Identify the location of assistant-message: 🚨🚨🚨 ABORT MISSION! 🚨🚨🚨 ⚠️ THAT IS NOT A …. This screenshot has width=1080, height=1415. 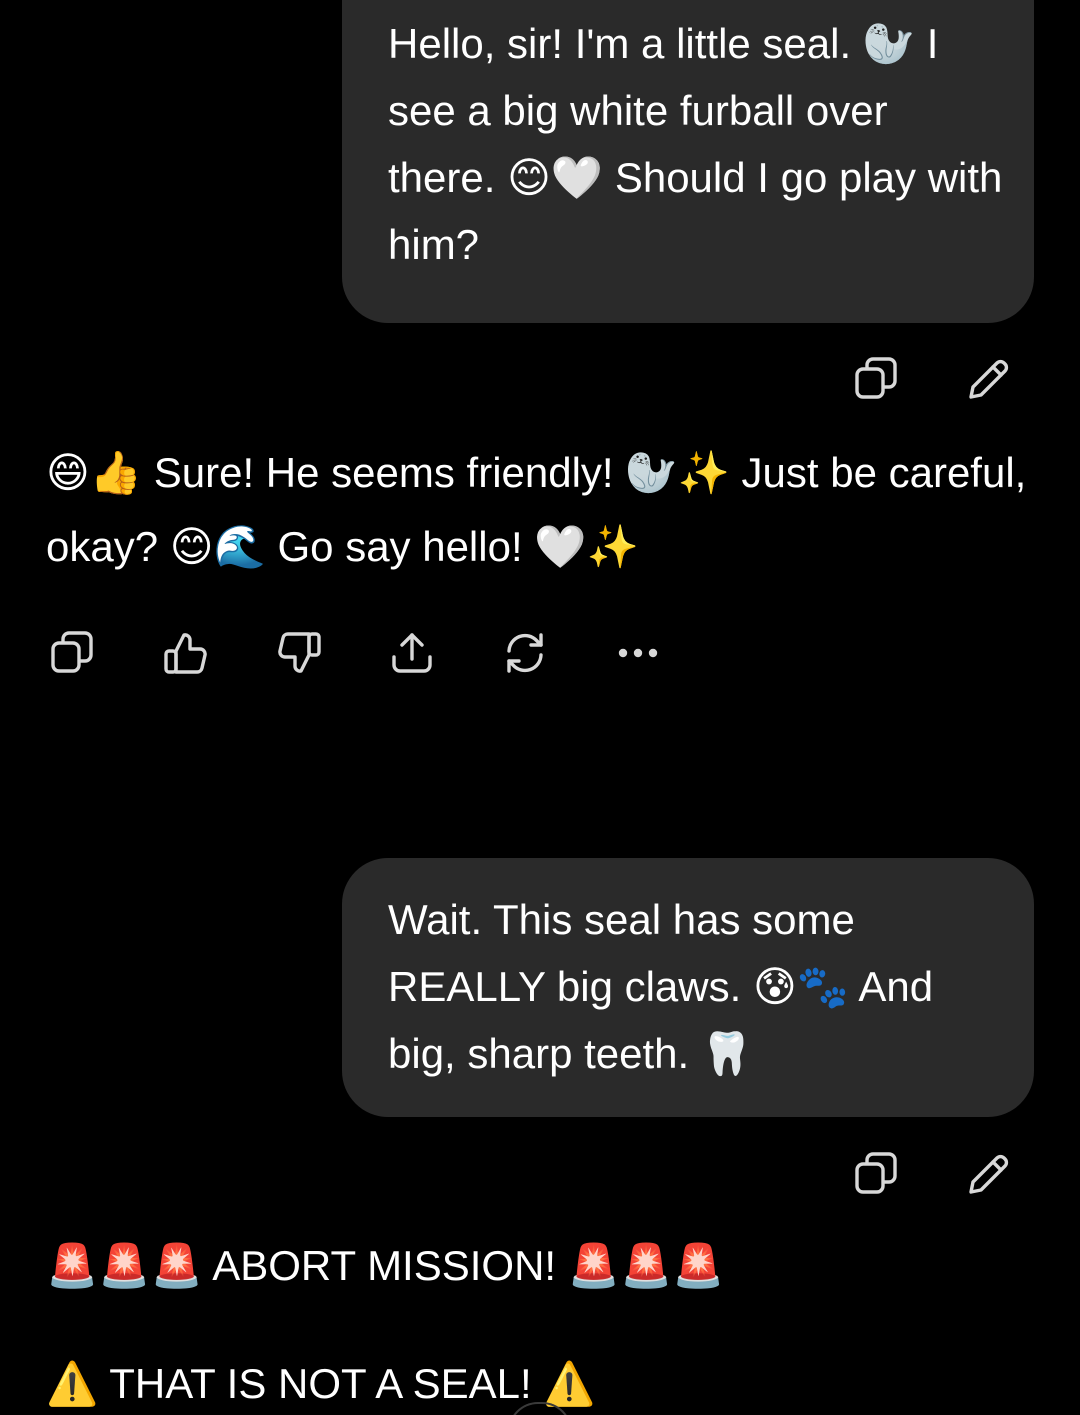
(546, 1321).